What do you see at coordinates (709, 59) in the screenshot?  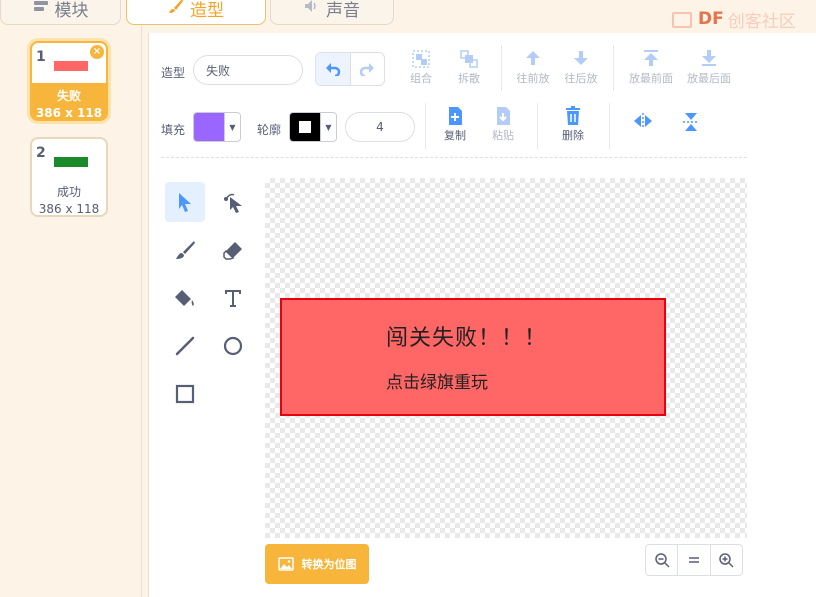 I see `arrow-bottom-icon` at bounding box center [709, 59].